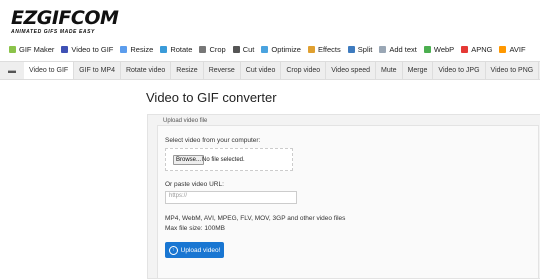  What do you see at coordinates (195, 228) in the screenshot?
I see `max-file-size: Max file size: 100MB` at bounding box center [195, 228].